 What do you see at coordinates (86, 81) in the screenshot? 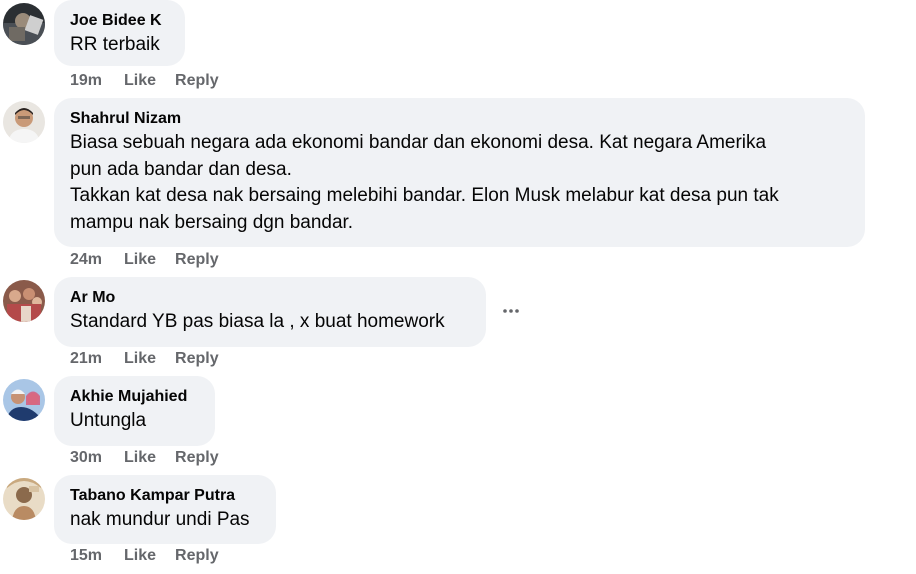
I see `comment-timestamp: 19m` at bounding box center [86, 81].